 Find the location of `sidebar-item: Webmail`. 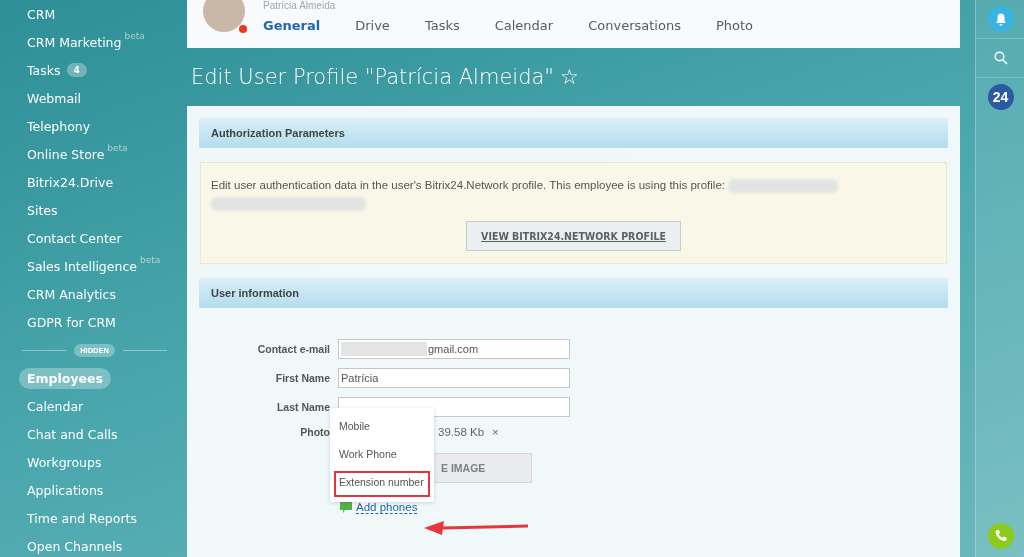

sidebar-item: Webmail is located at coordinates (93, 98).